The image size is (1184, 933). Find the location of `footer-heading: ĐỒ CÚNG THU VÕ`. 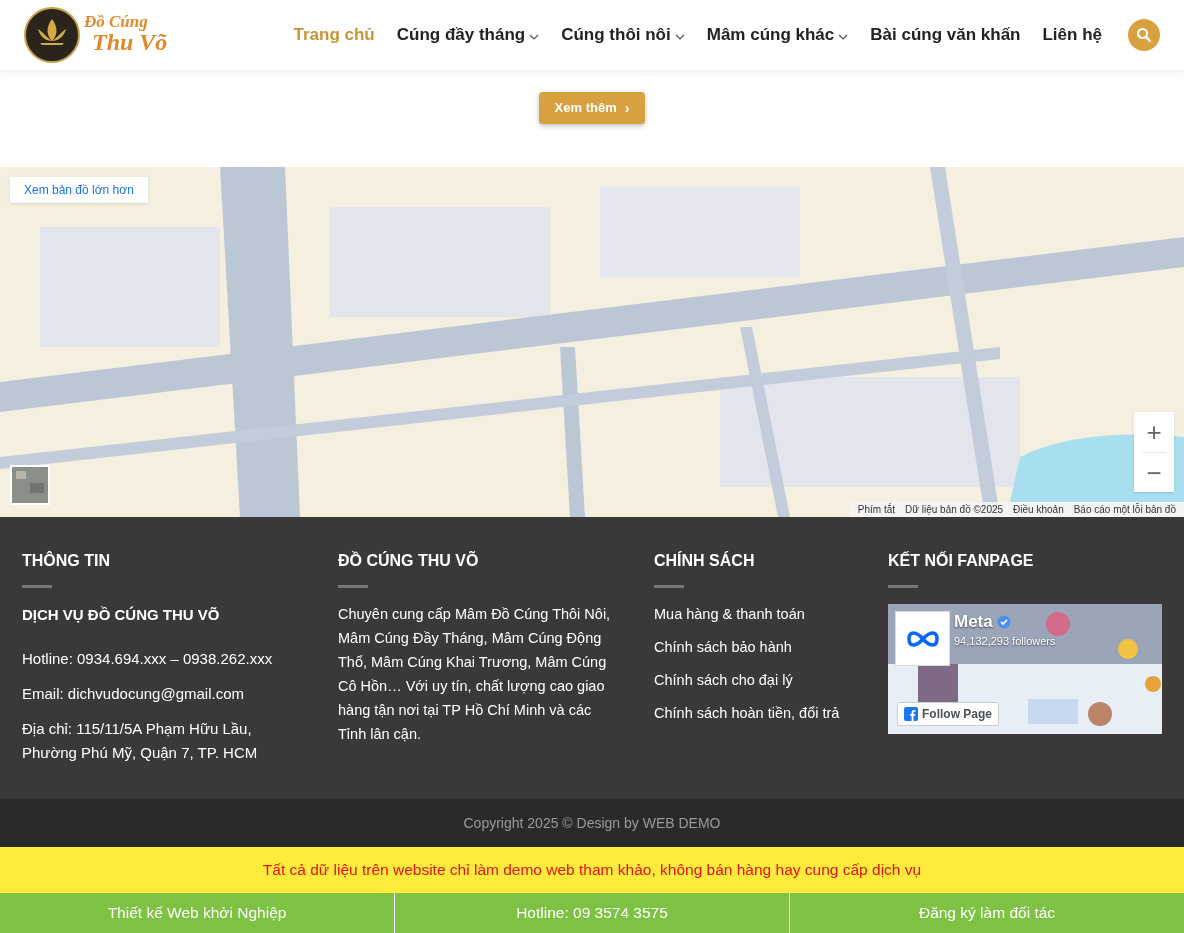

footer-heading: ĐỒ CÚNG THU VÕ is located at coordinates (409, 560).